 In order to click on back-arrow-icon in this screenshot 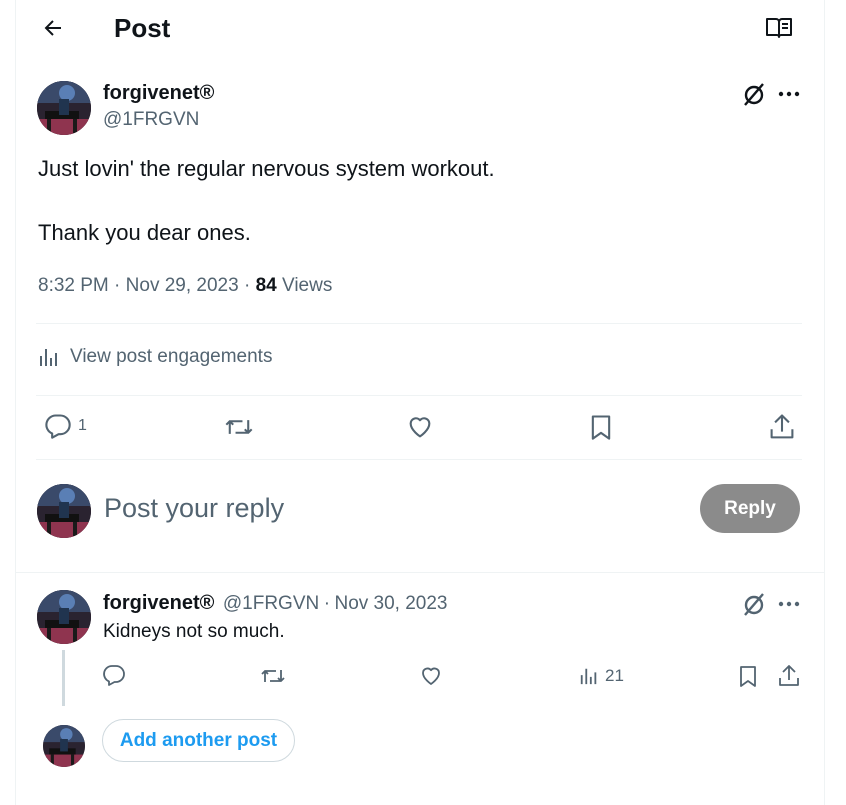, I will do `click(52, 28)`.